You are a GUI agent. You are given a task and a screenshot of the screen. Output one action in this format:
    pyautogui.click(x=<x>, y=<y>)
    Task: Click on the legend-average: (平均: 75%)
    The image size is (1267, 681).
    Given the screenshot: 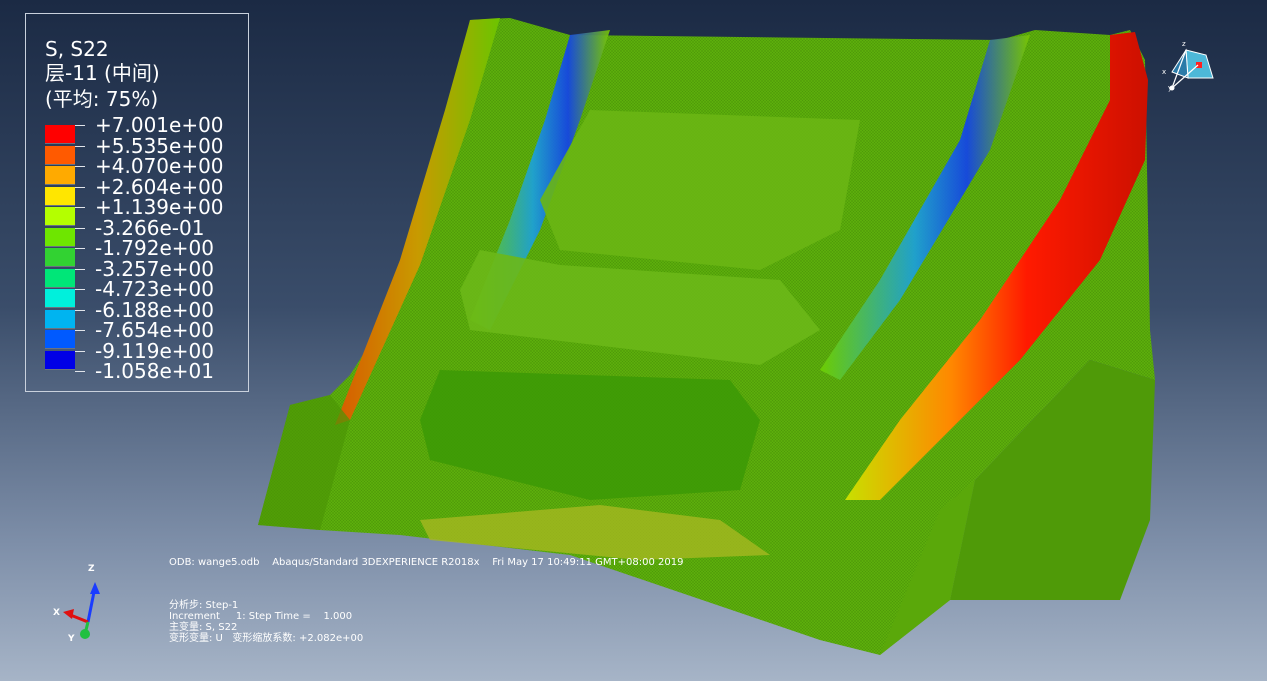 What is the action you would take?
    pyautogui.click(x=102, y=99)
    